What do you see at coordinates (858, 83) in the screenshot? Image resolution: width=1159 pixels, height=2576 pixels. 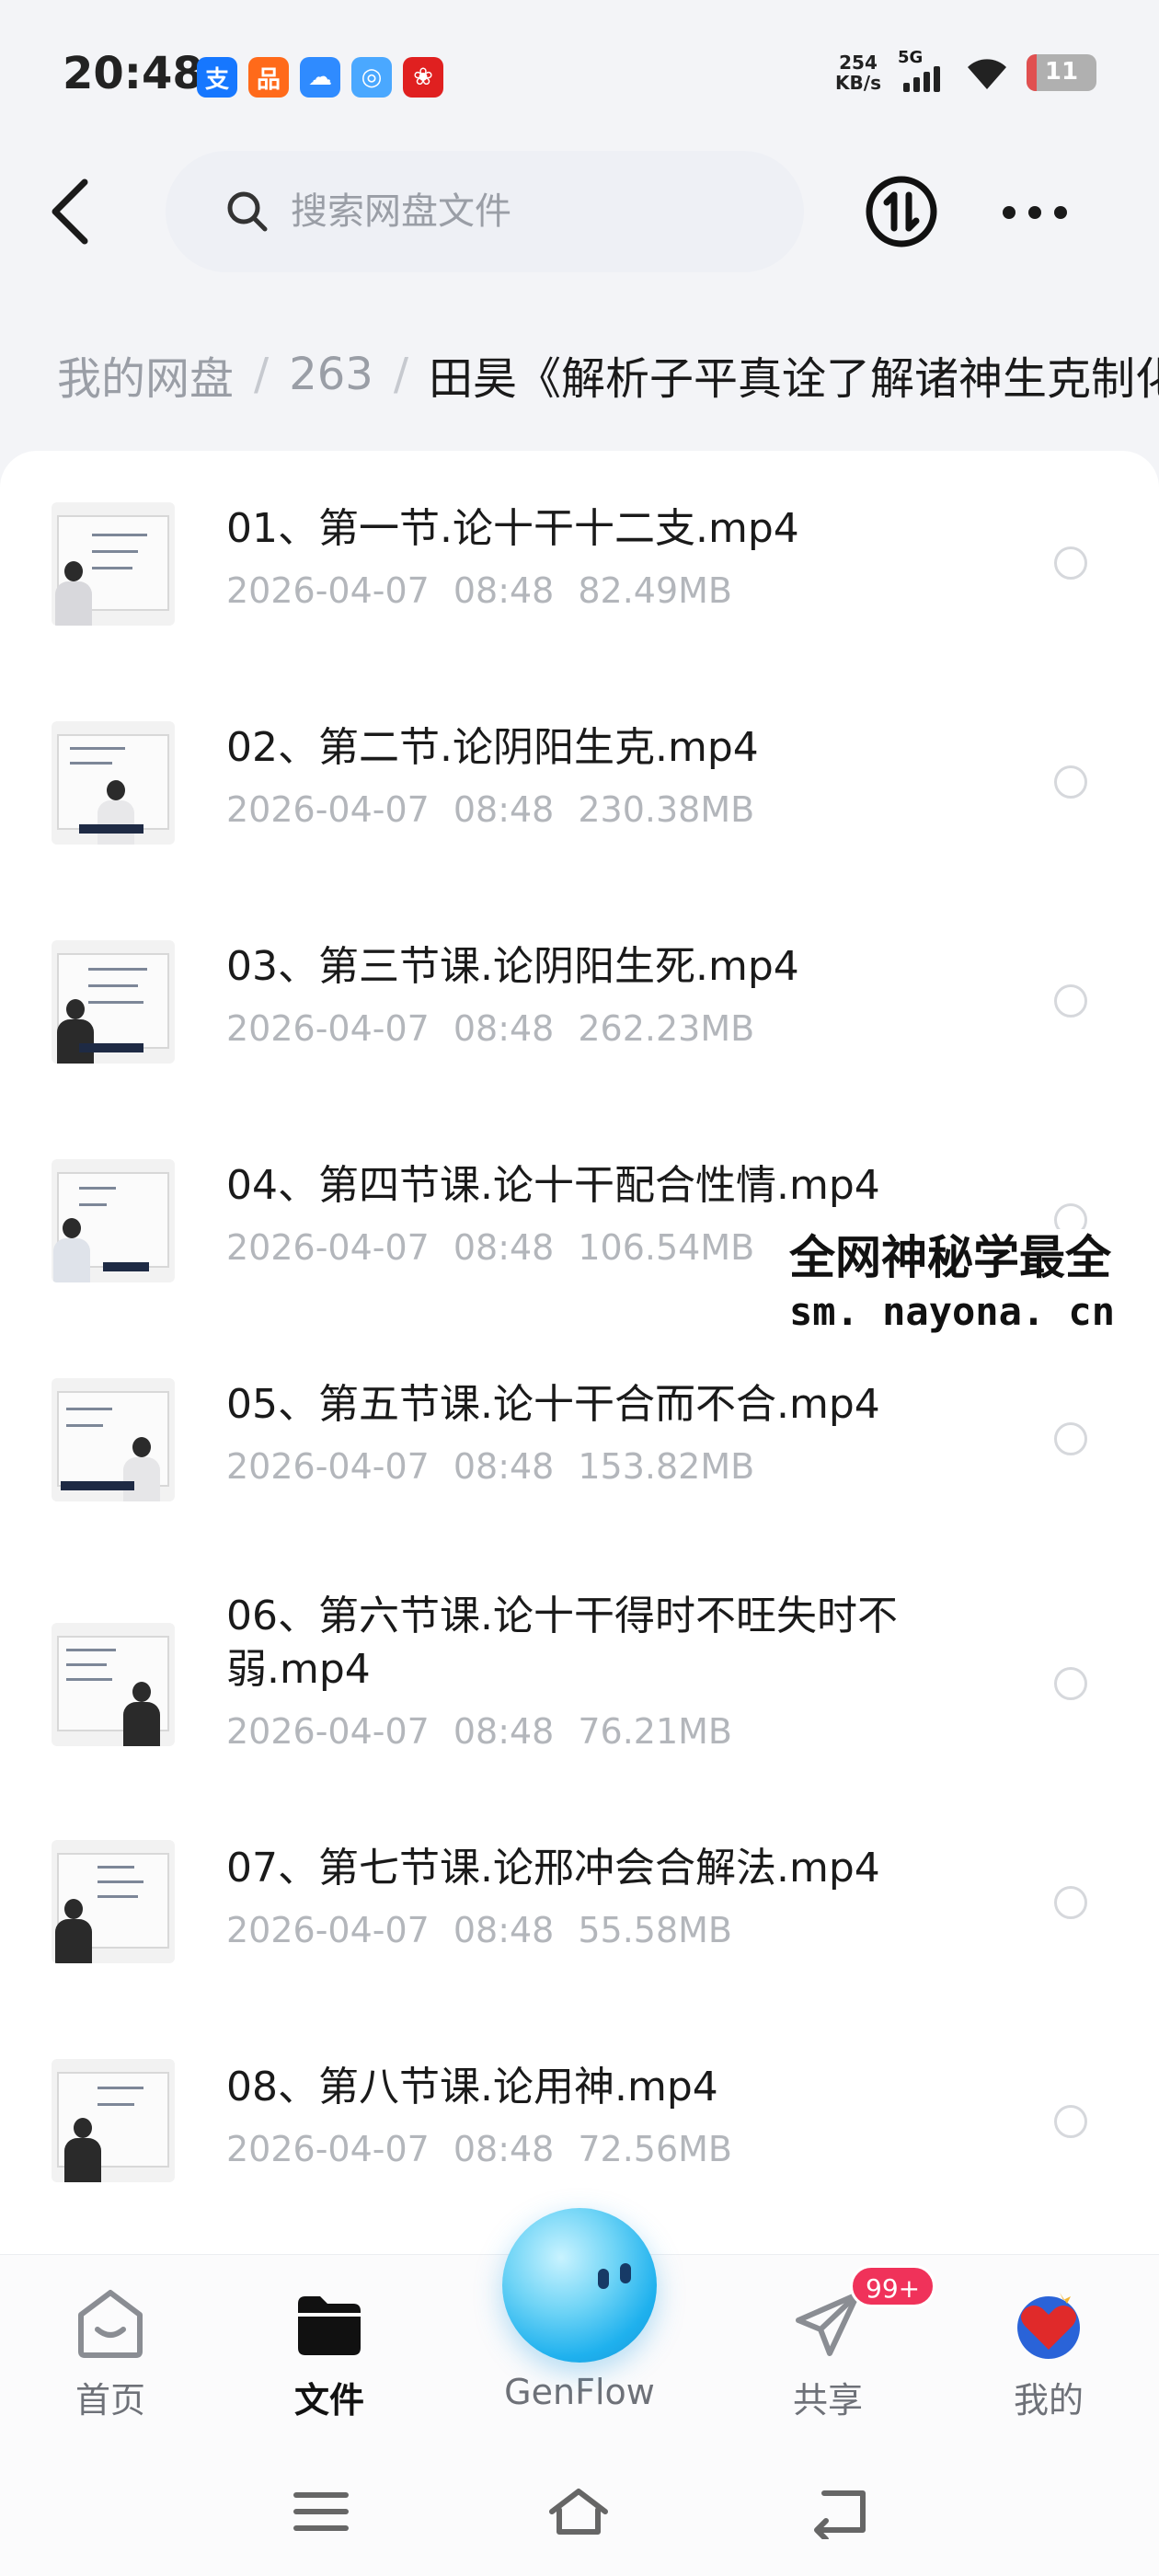 I see `network-speed-unit: KB/s` at bounding box center [858, 83].